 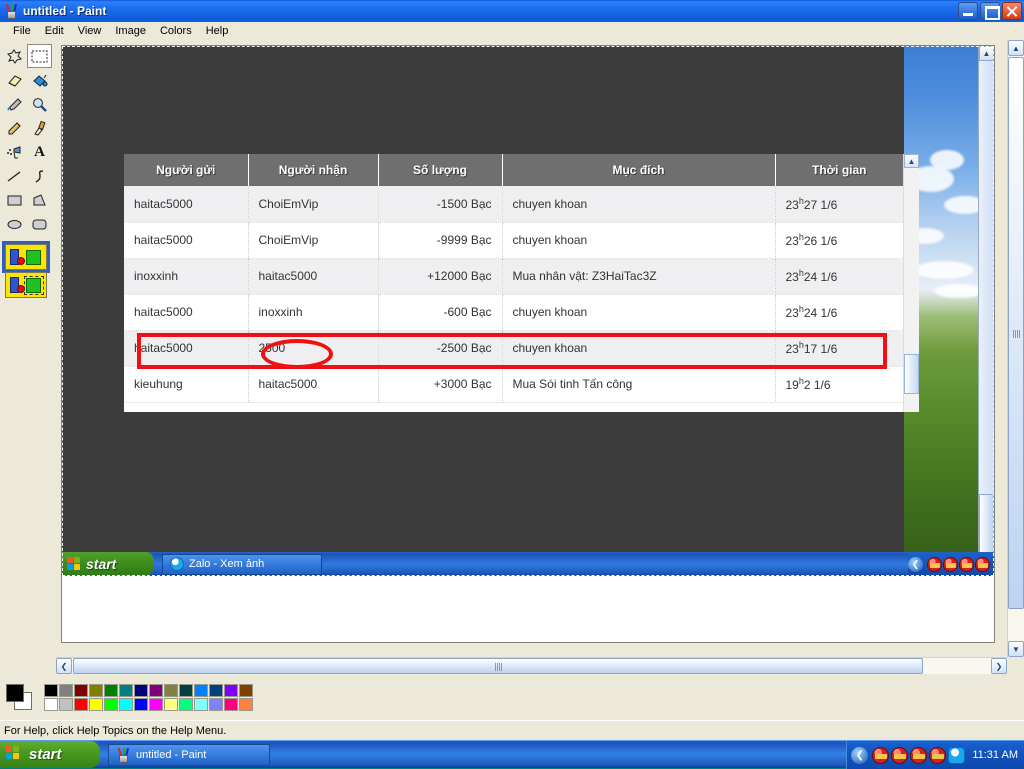 What do you see at coordinates (189, 755) in the screenshot?
I see `taskbar-item-paint: untitled - Paint` at bounding box center [189, 755].